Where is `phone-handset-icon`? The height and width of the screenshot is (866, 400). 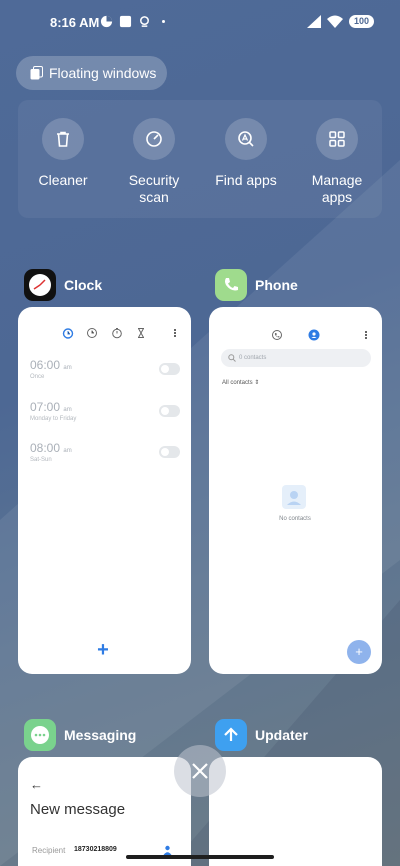 phone-handset-icon is located at coordinates (231, 284).